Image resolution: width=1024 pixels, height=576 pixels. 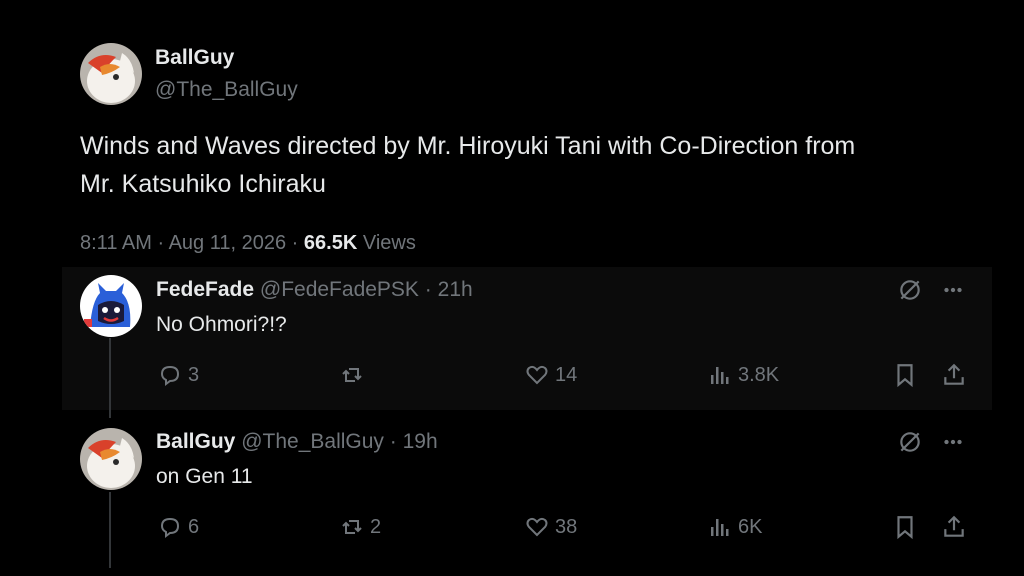 What do you see at coordinates (735, 527) in the screenshot?
I see `views-button: 6K` at bounding box center [735, 527].